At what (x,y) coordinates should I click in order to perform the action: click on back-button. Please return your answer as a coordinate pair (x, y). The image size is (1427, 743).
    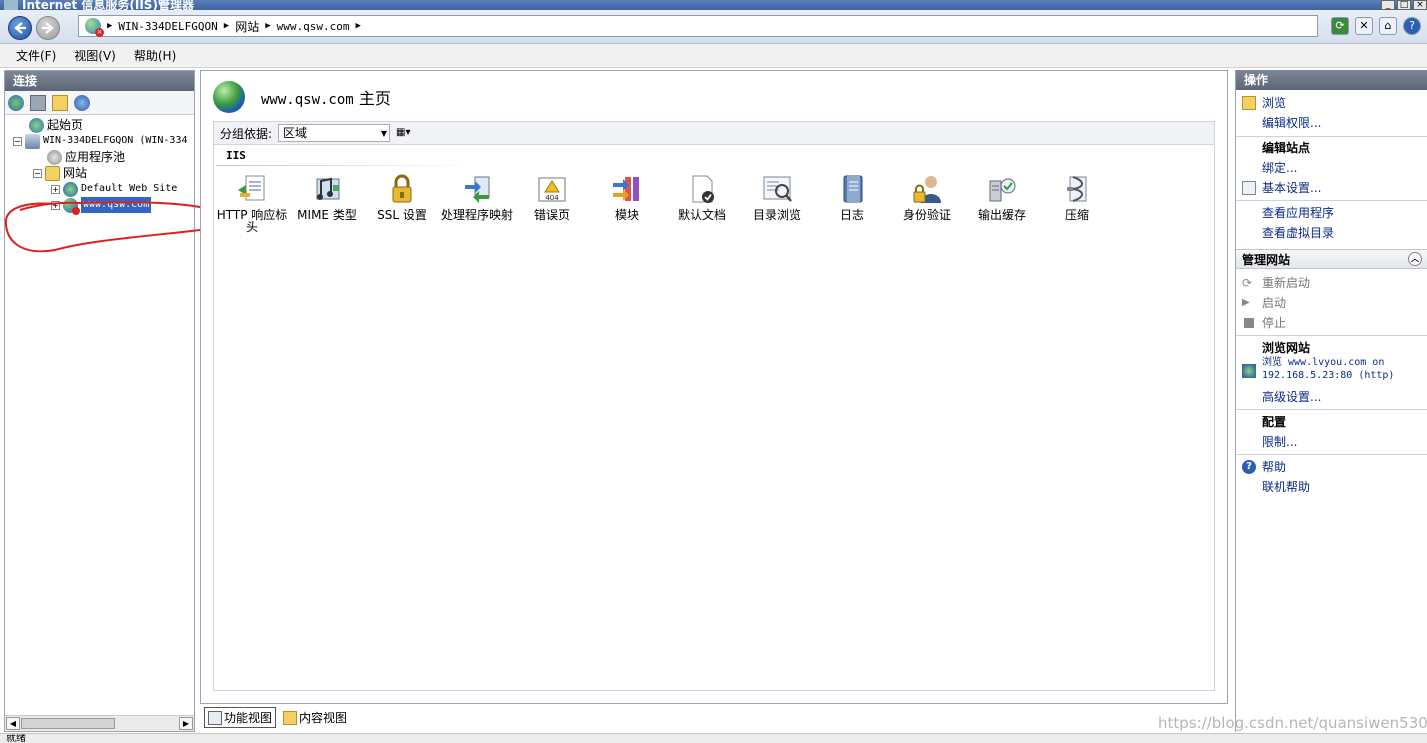
    Looking at the image, I should click on (20, 28).